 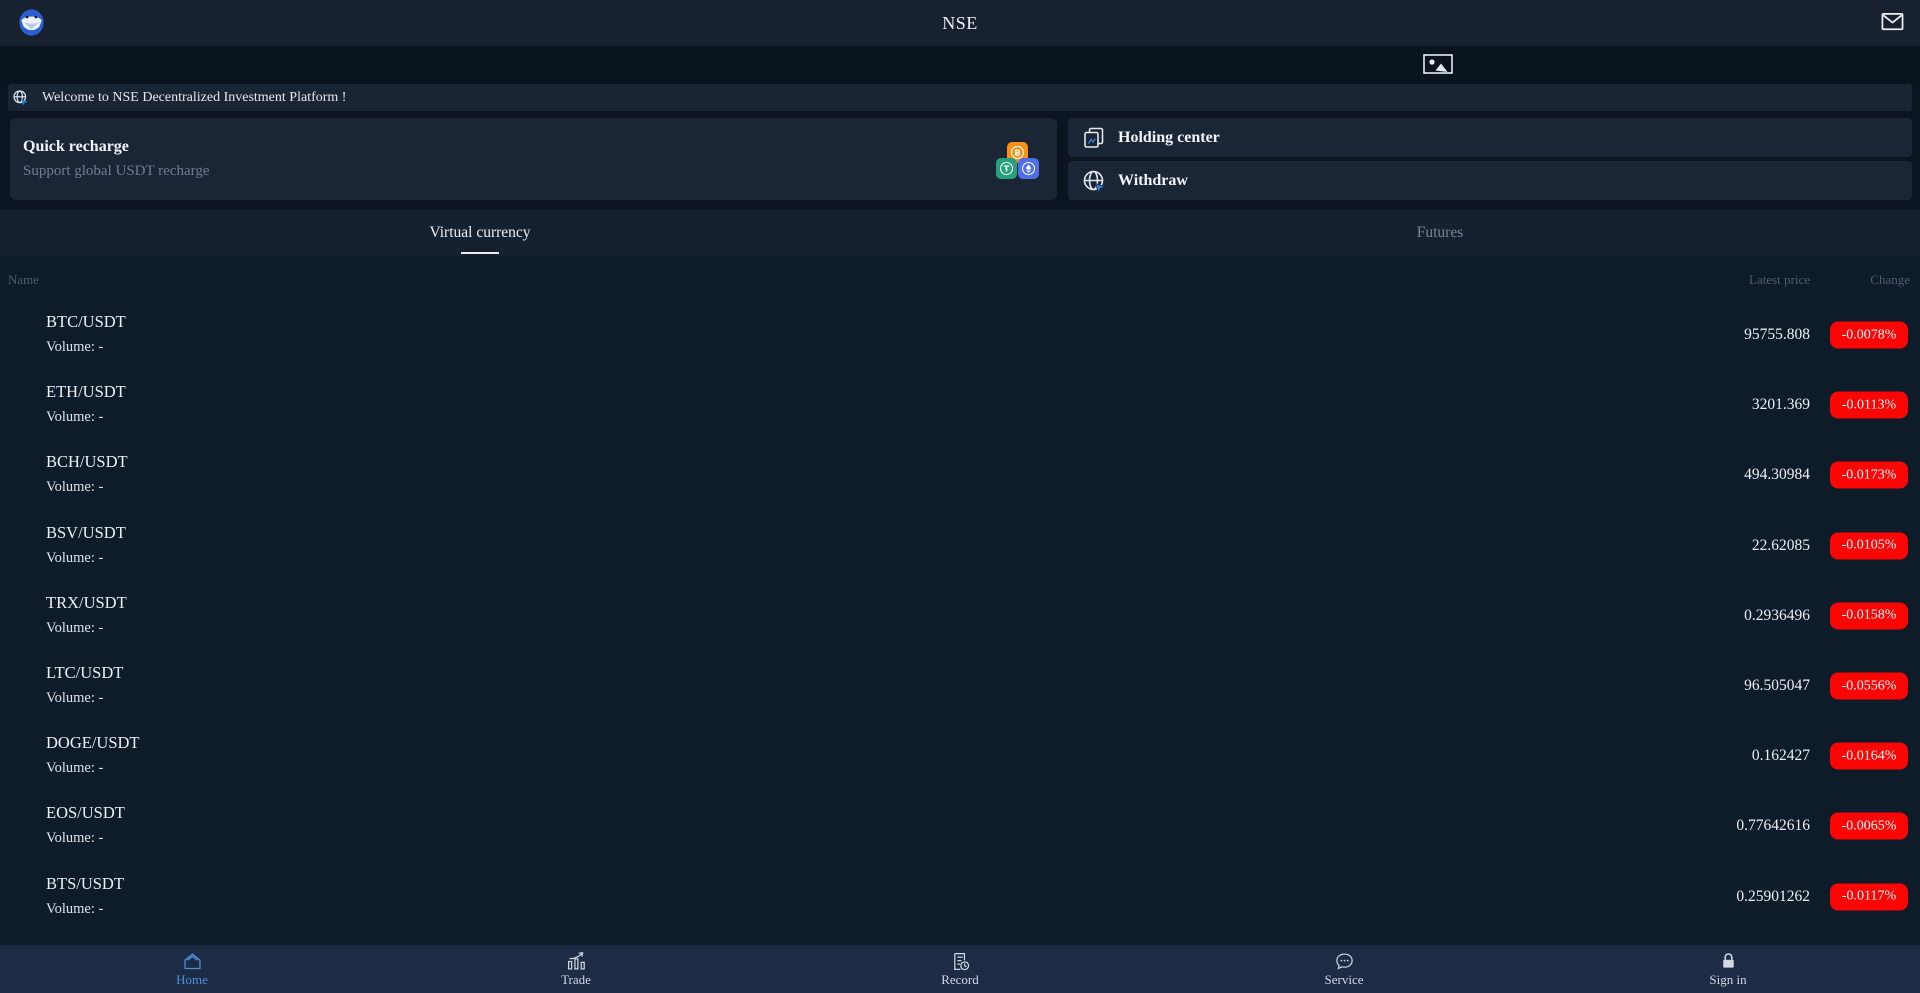 What do you see at coordinates (1728, 969) in the screenshot?
I see `nav-item-sign-in: Sign in` at bounding box center [1728, 969].